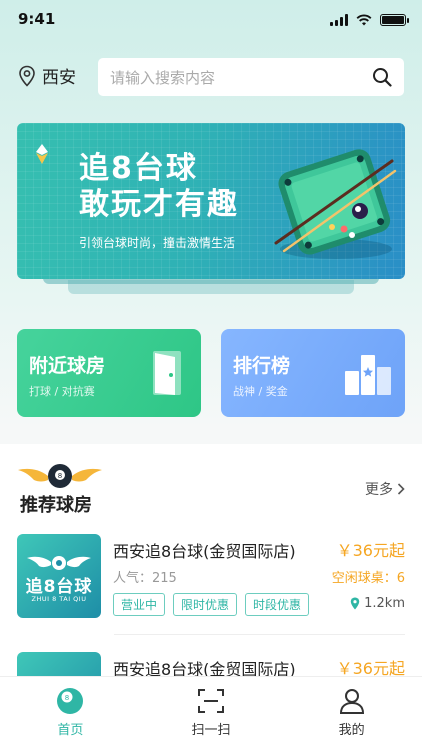 This screenshot has height=750, width=422. I want to click on tag-limited-offer: 限时优惠, so click(205, 604).